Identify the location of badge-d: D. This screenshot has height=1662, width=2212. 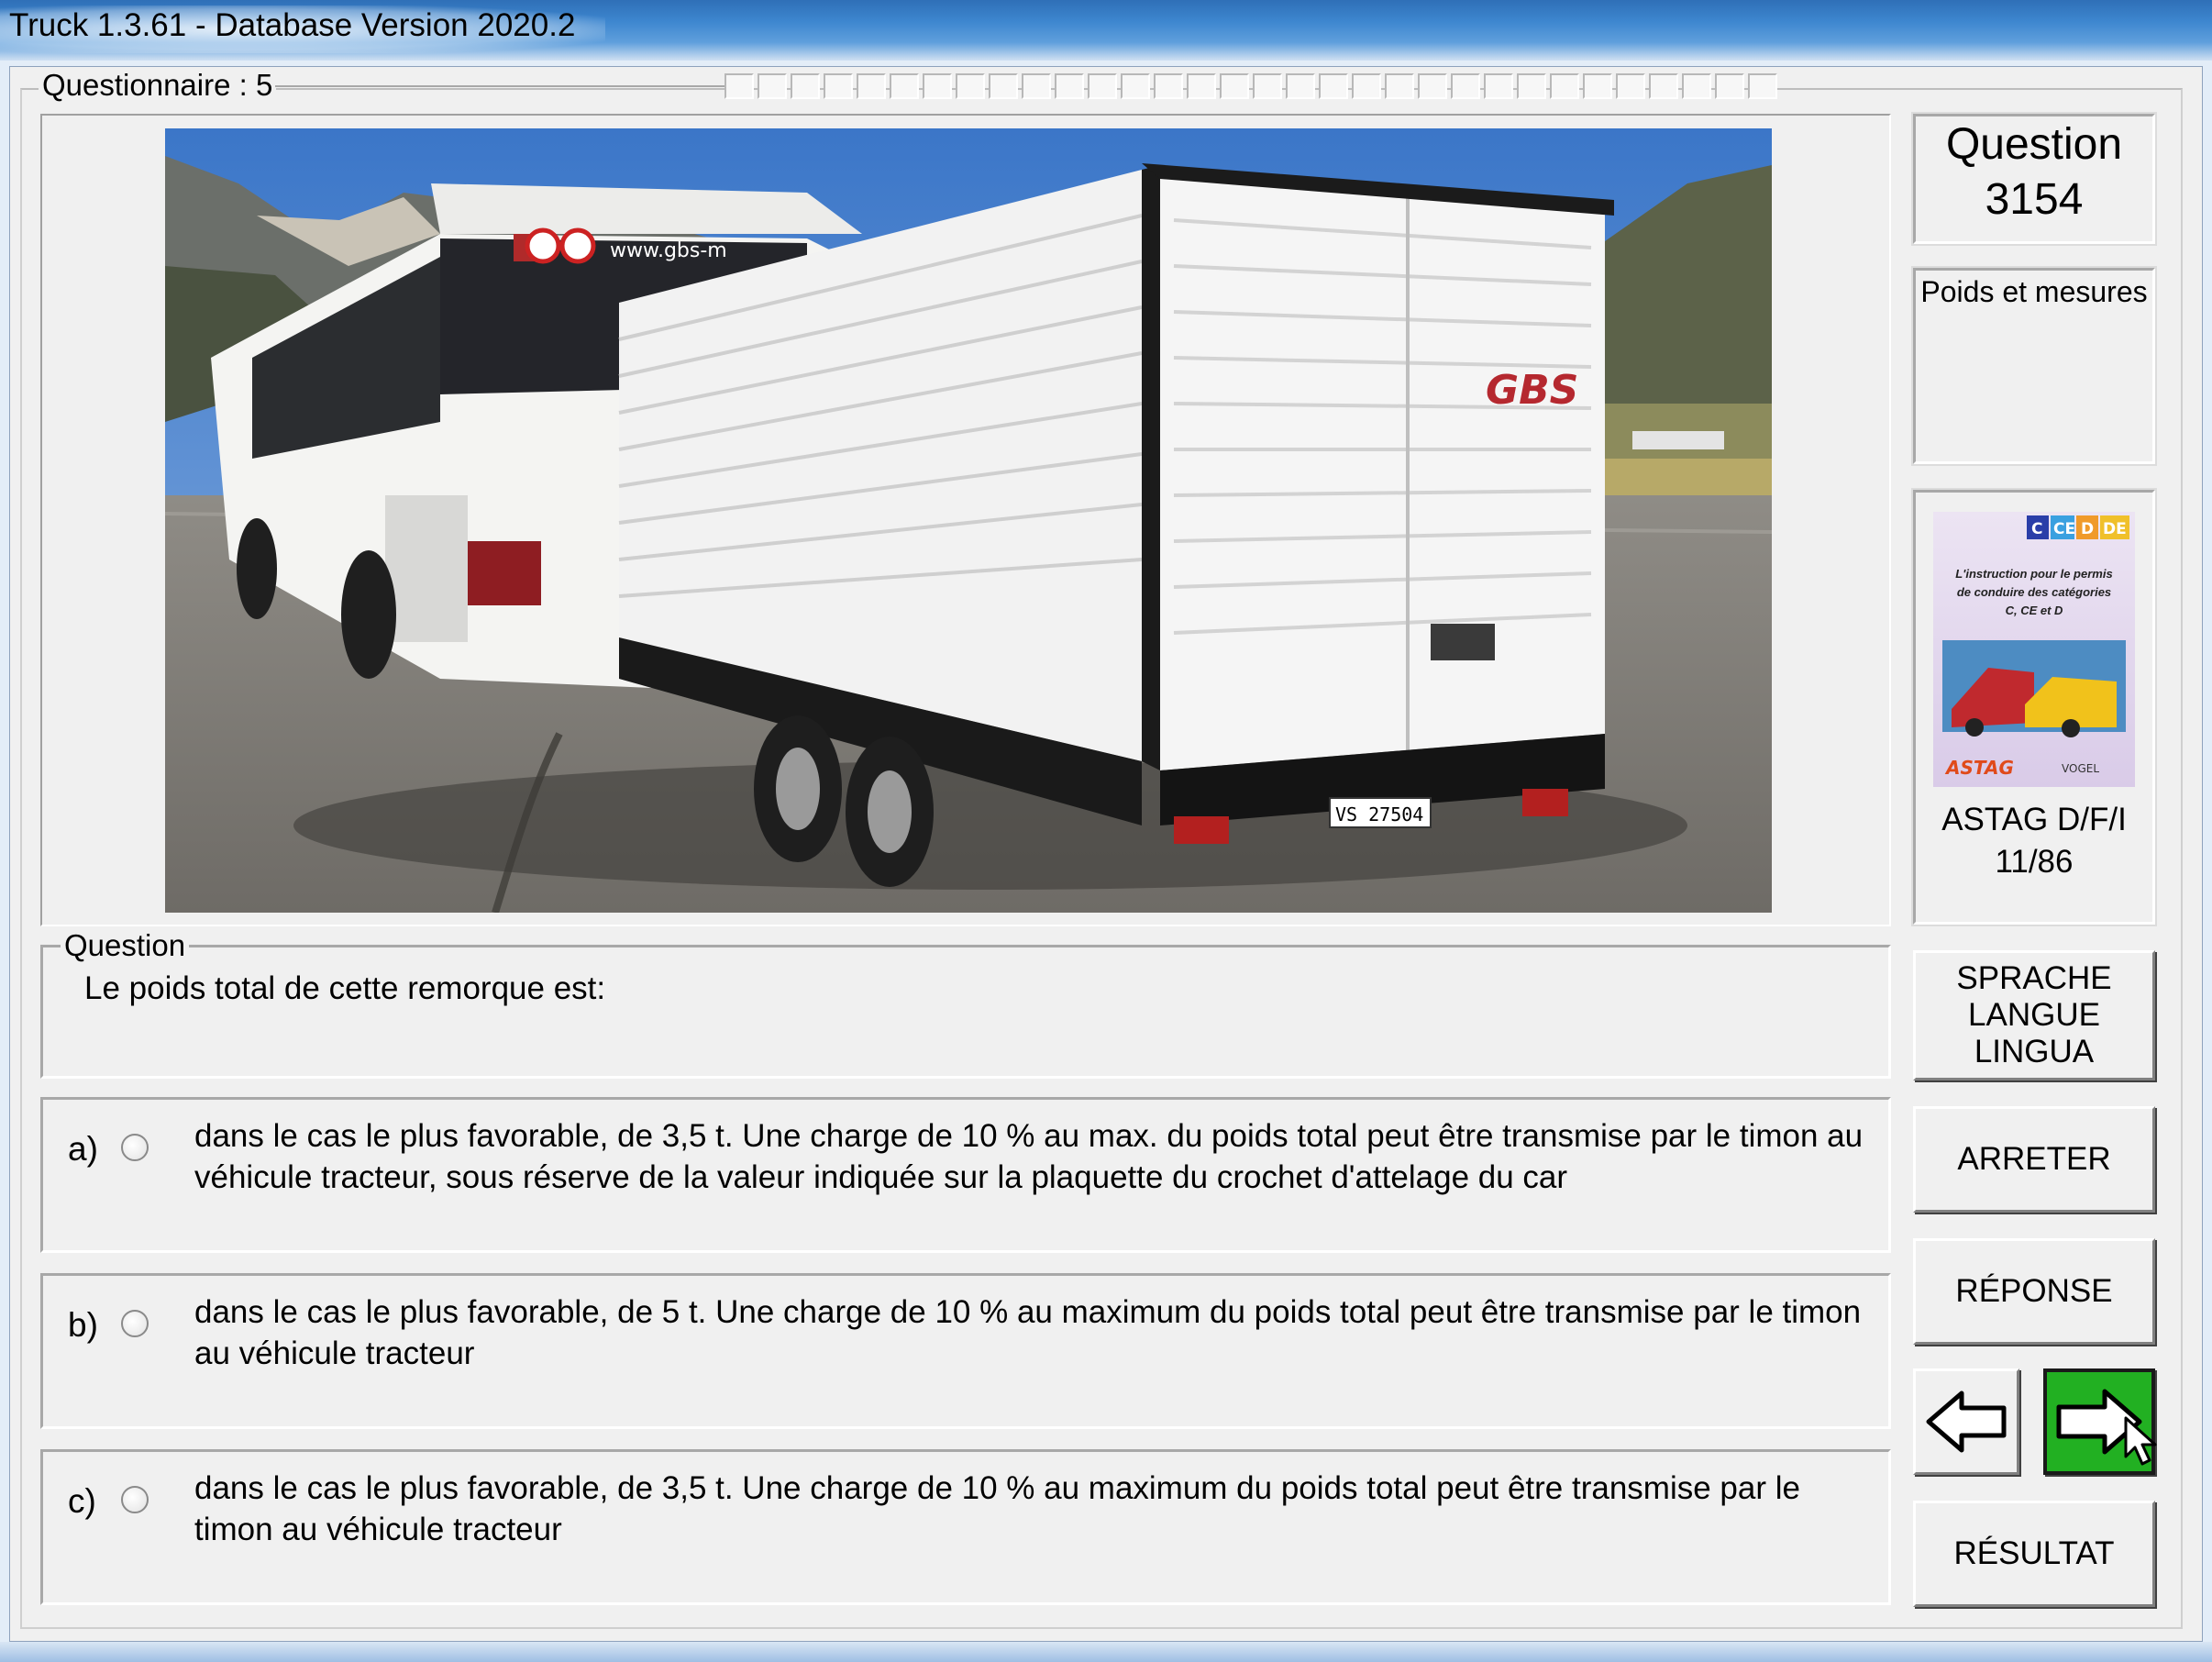
(2087, 529).